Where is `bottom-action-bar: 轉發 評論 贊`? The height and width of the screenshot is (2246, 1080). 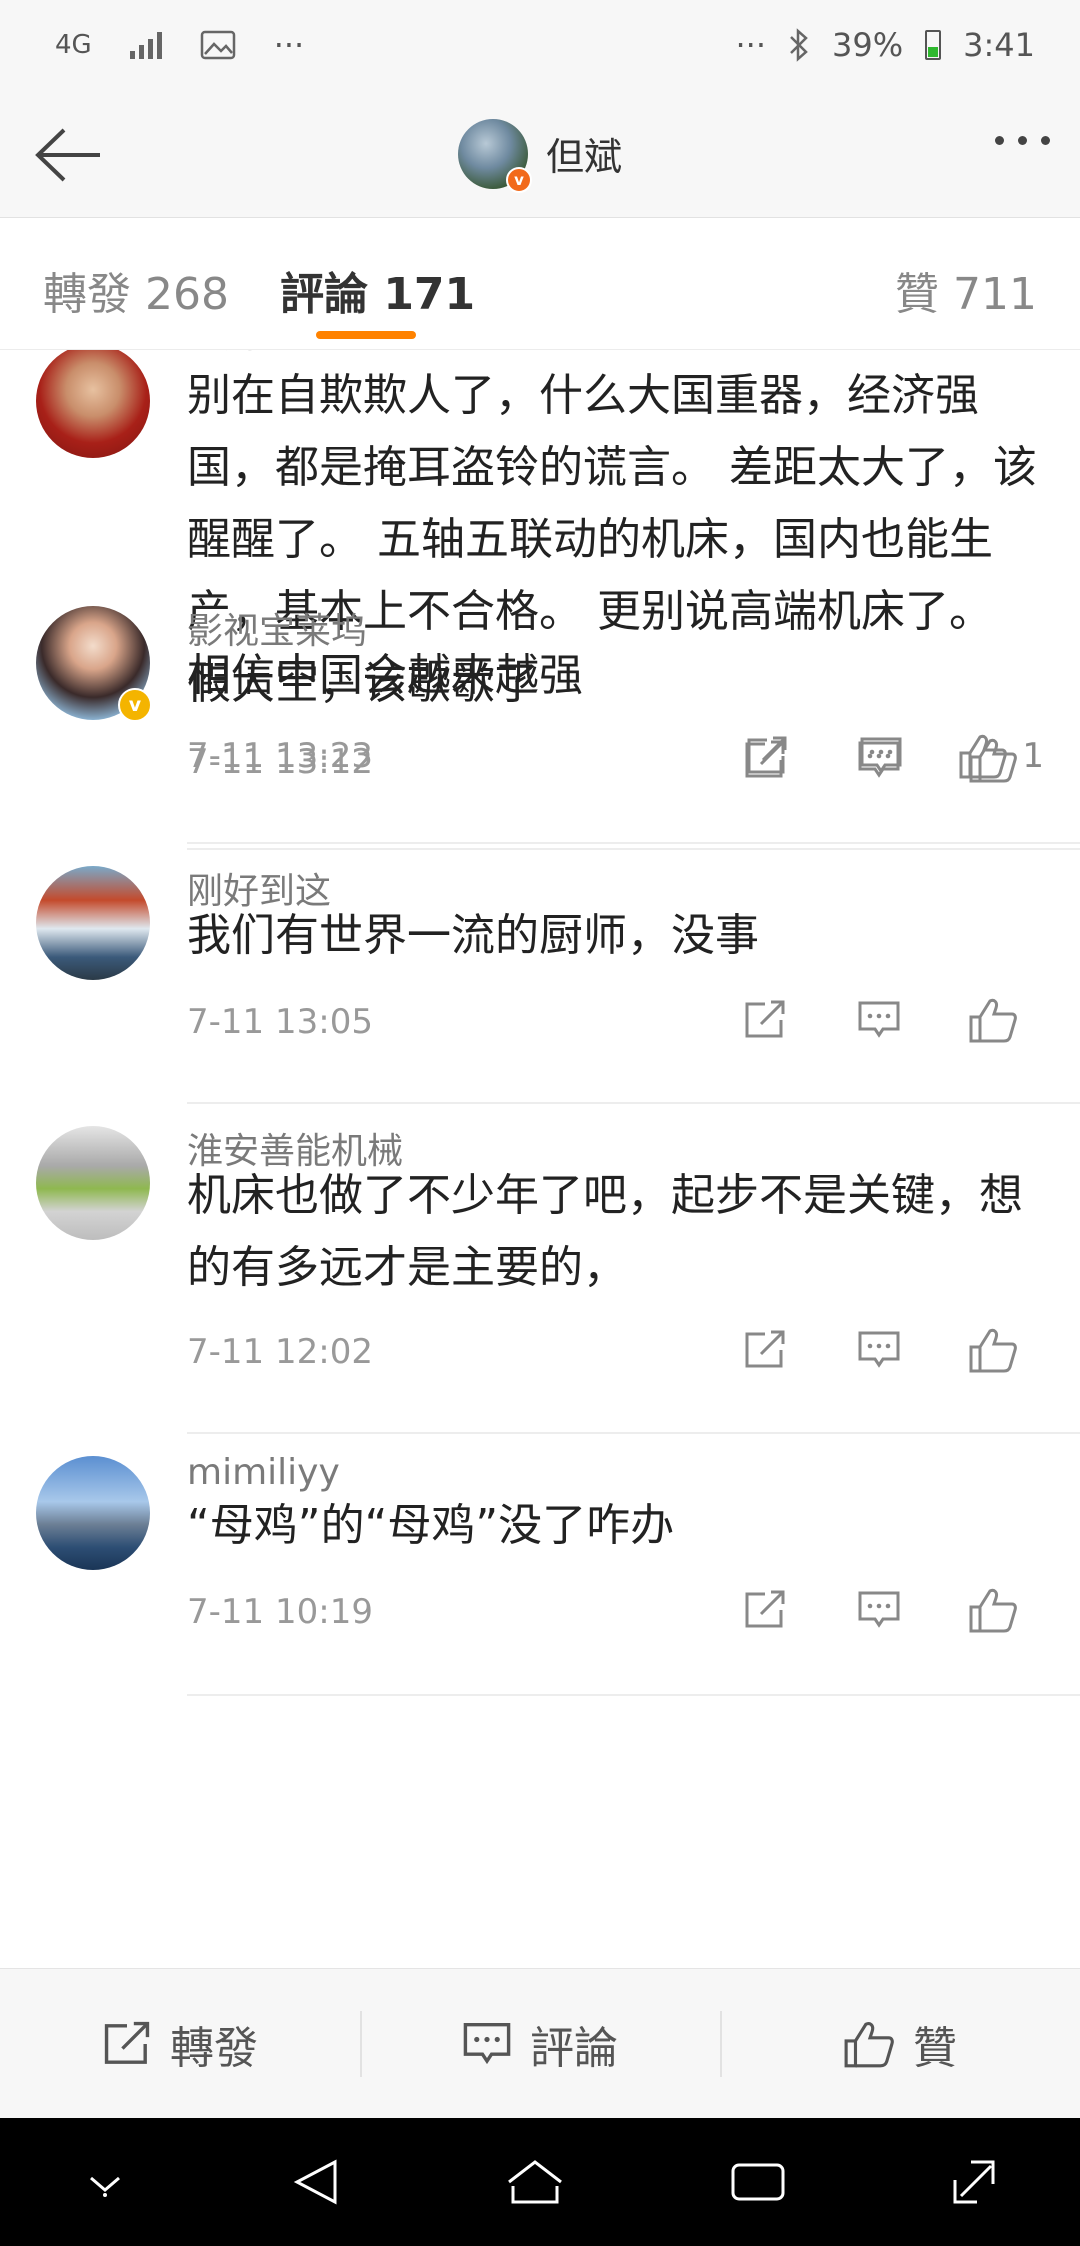
bottom-action-bar: 轉發 評論 贊 is located at coordinates (540, 2043).